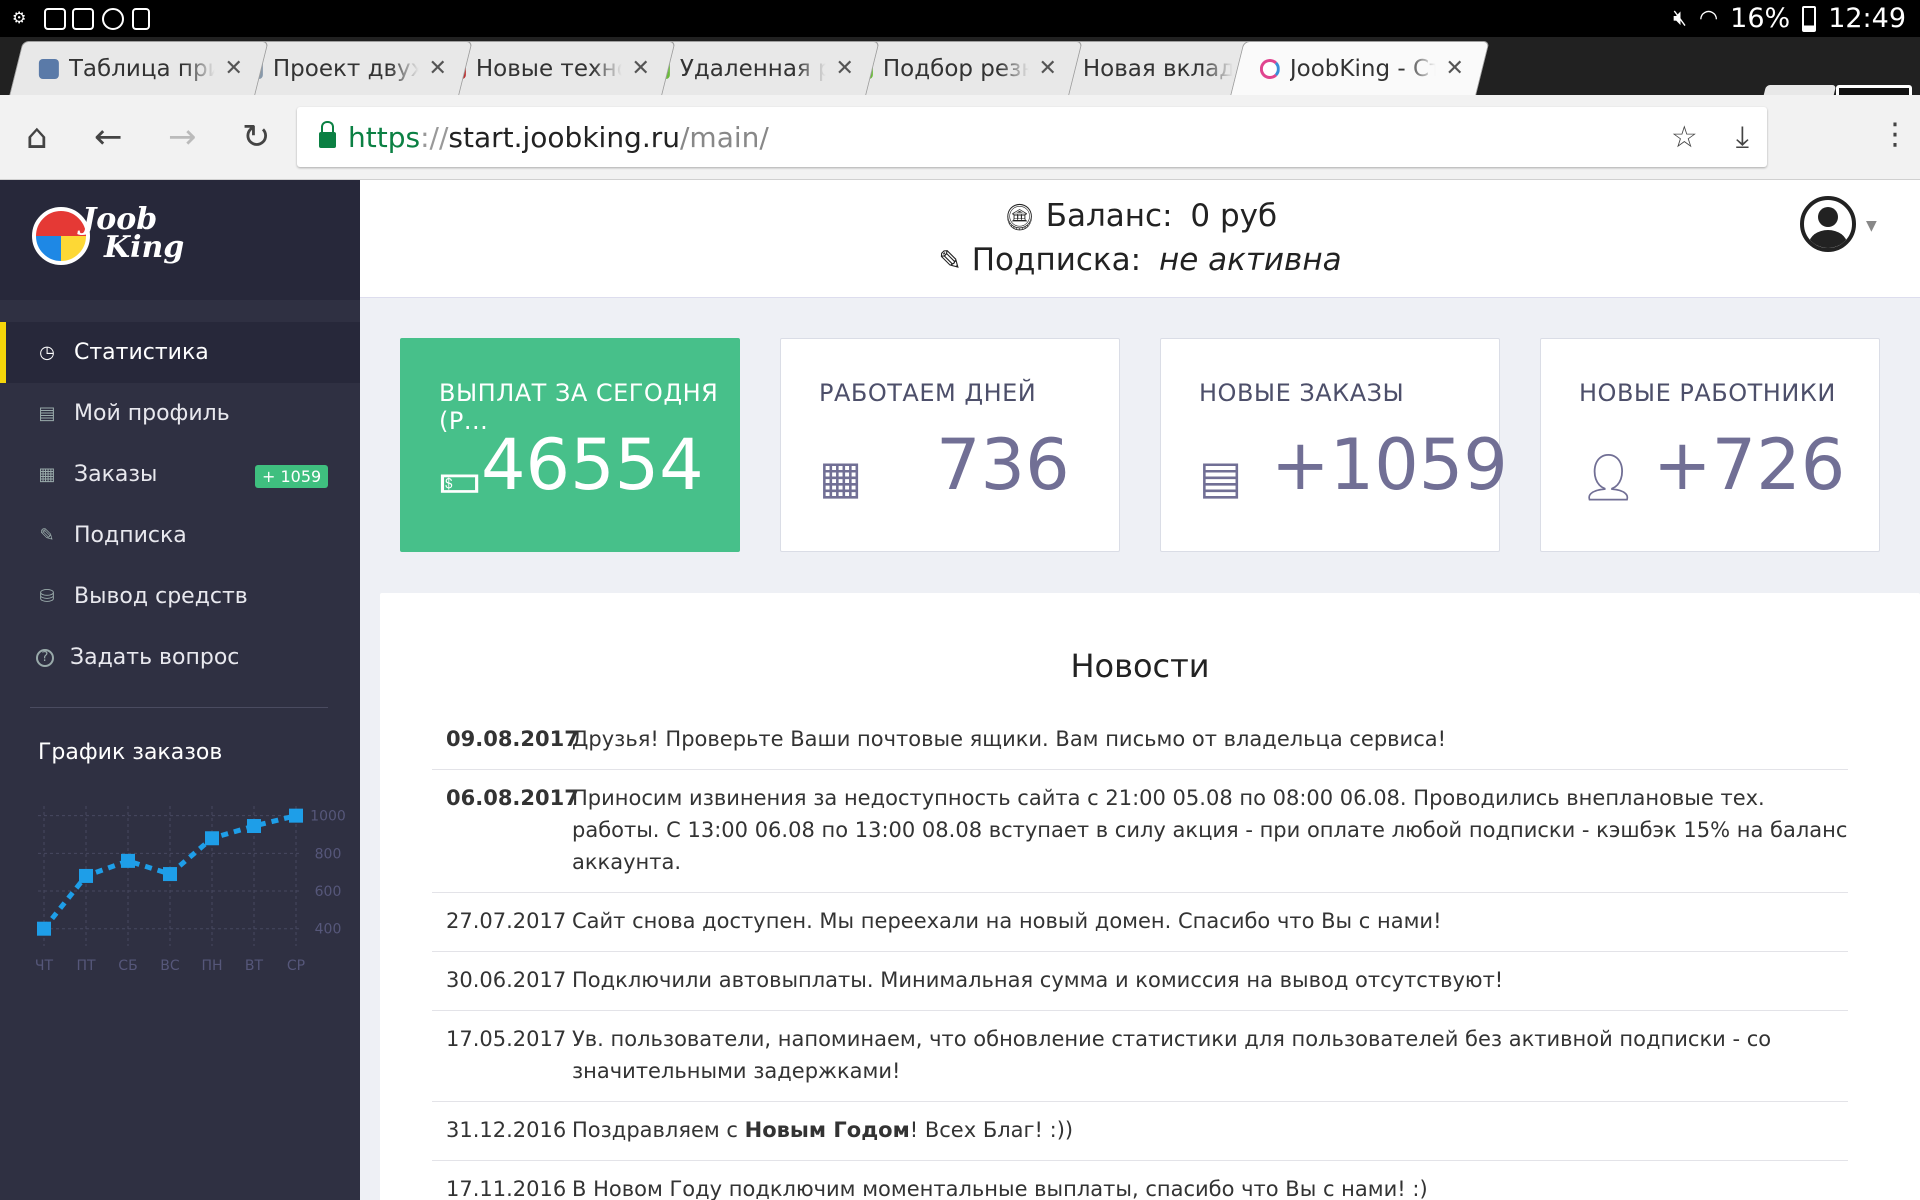  What do you see at coordinates (1109, 216) in the screenshot?
I see `balance-label: Баланс:` at bounding box center [1109, 216].